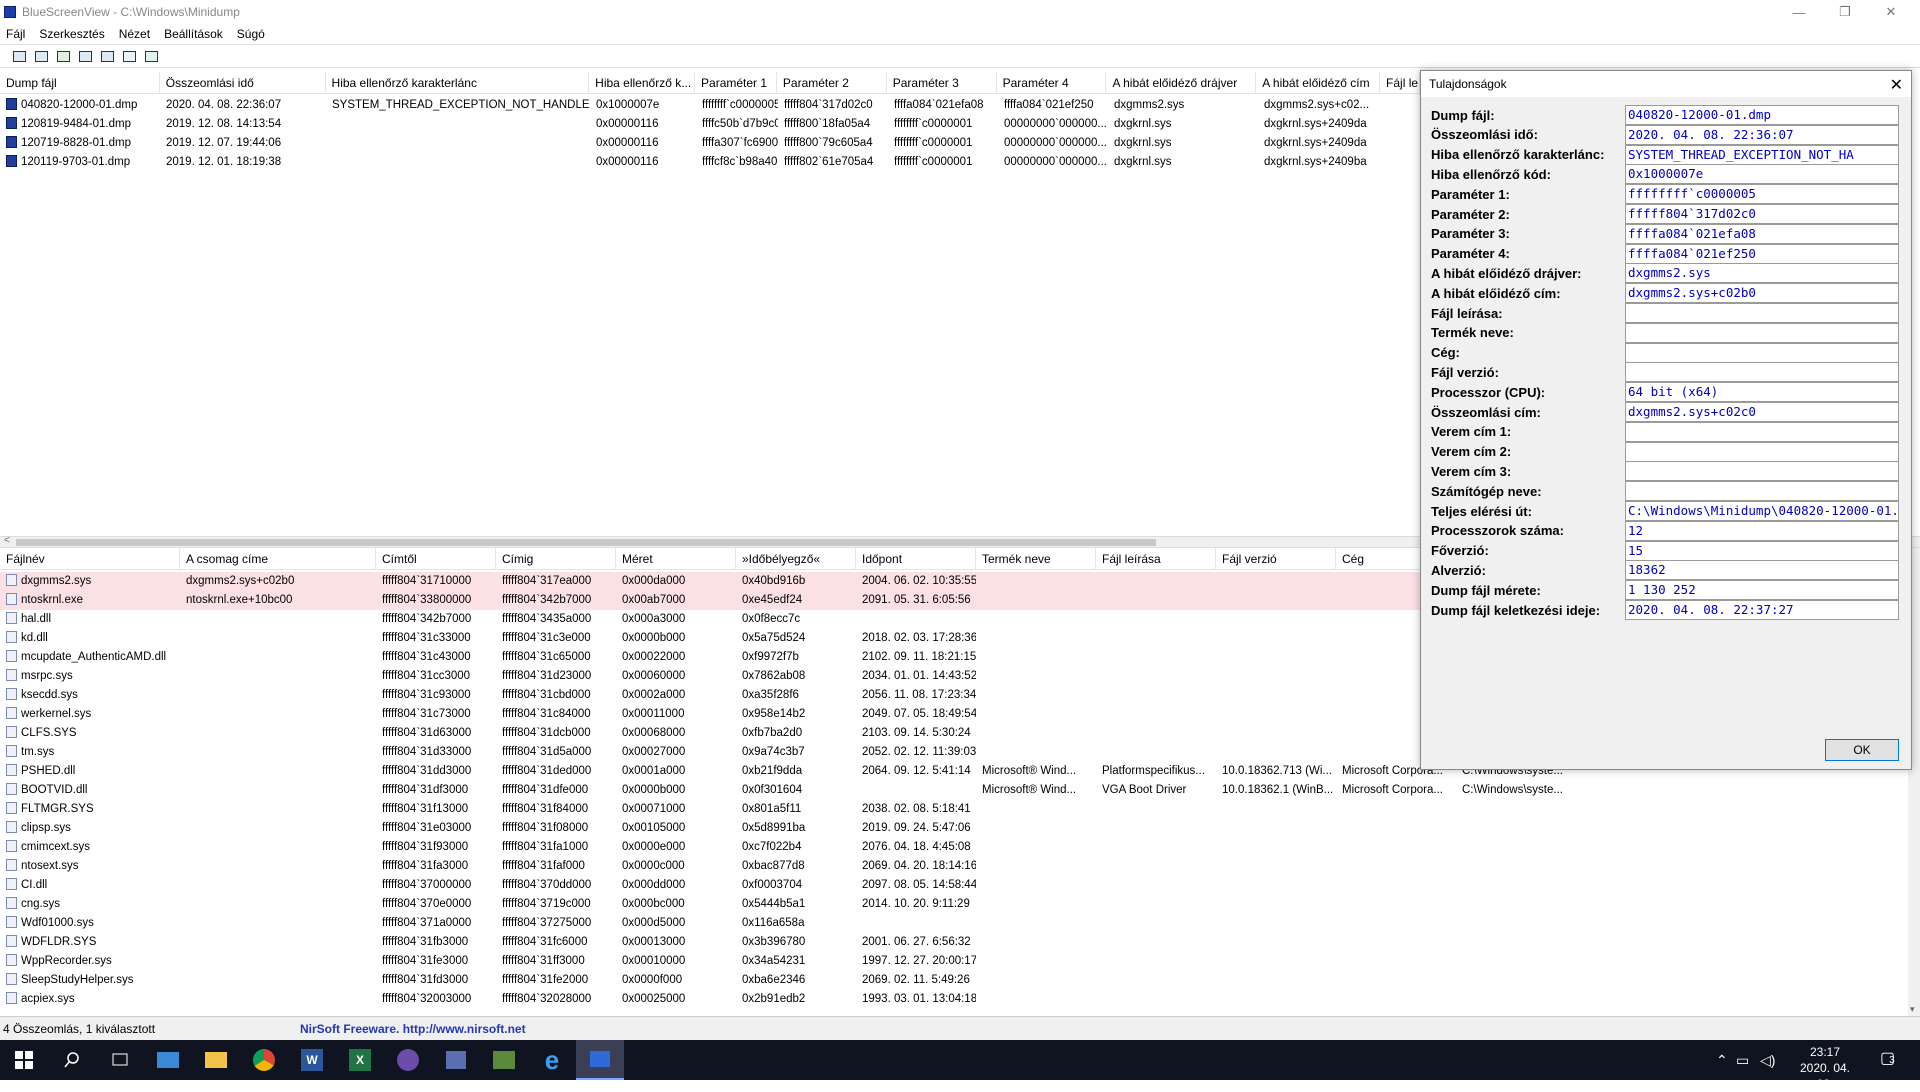 The width and height of the screenshot is (1920, 1092). What do you see at coordinates (1893, 1060) in the screenshot?
I see `notification-icon: ▢3` at bounding box center [1893, 1060].